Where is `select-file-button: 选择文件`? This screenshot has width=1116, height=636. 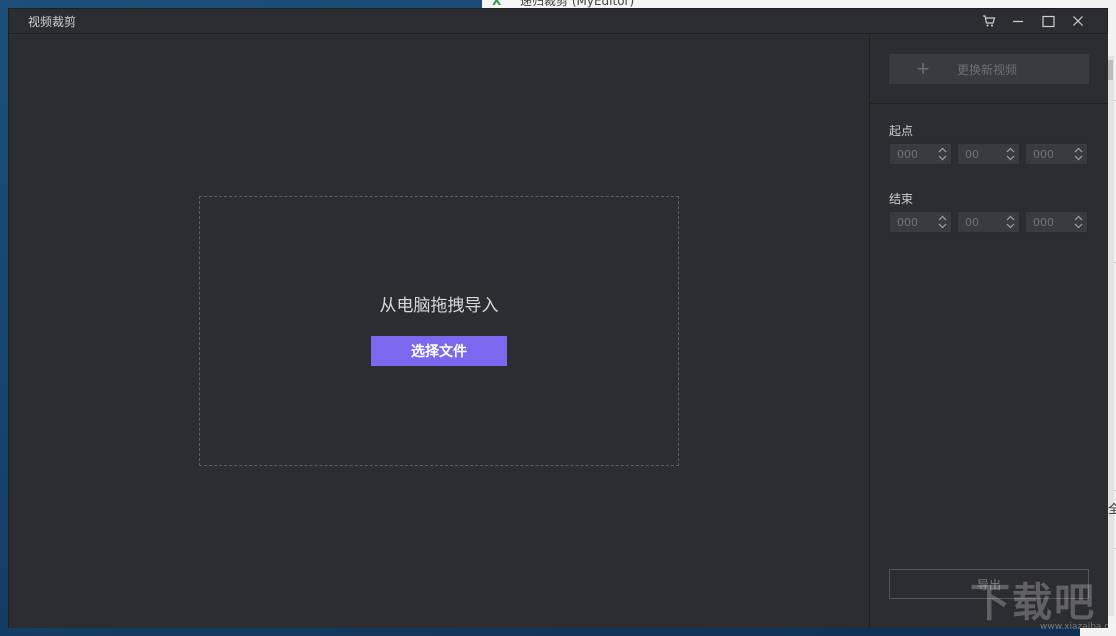 select-file-button: 选择文件 is located at coordinates (439, 351).